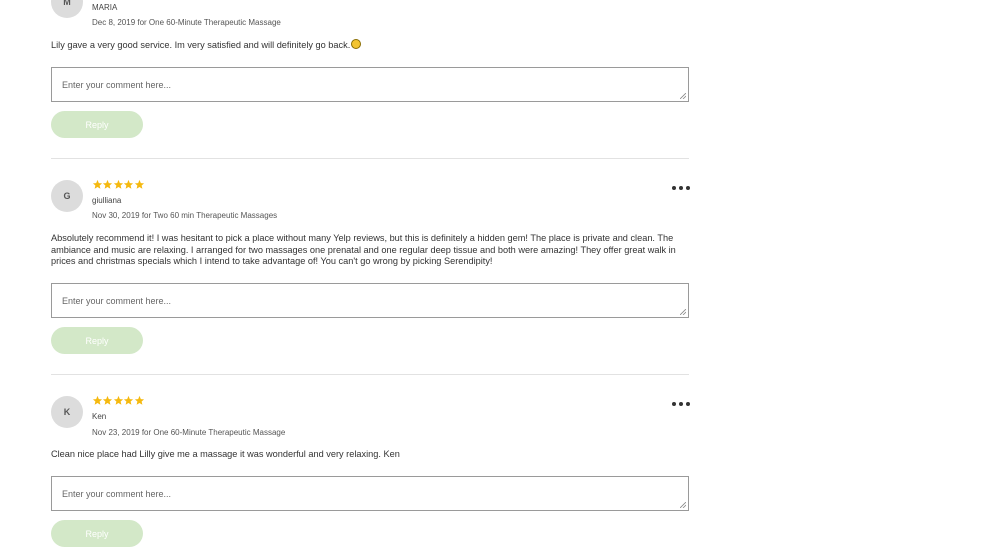 The width and height of the screenshot is (1000, 555). What do you see at coordinates (67, 412) in the screenshot?
I see `avatar: K` at bounding box center [67, 412].